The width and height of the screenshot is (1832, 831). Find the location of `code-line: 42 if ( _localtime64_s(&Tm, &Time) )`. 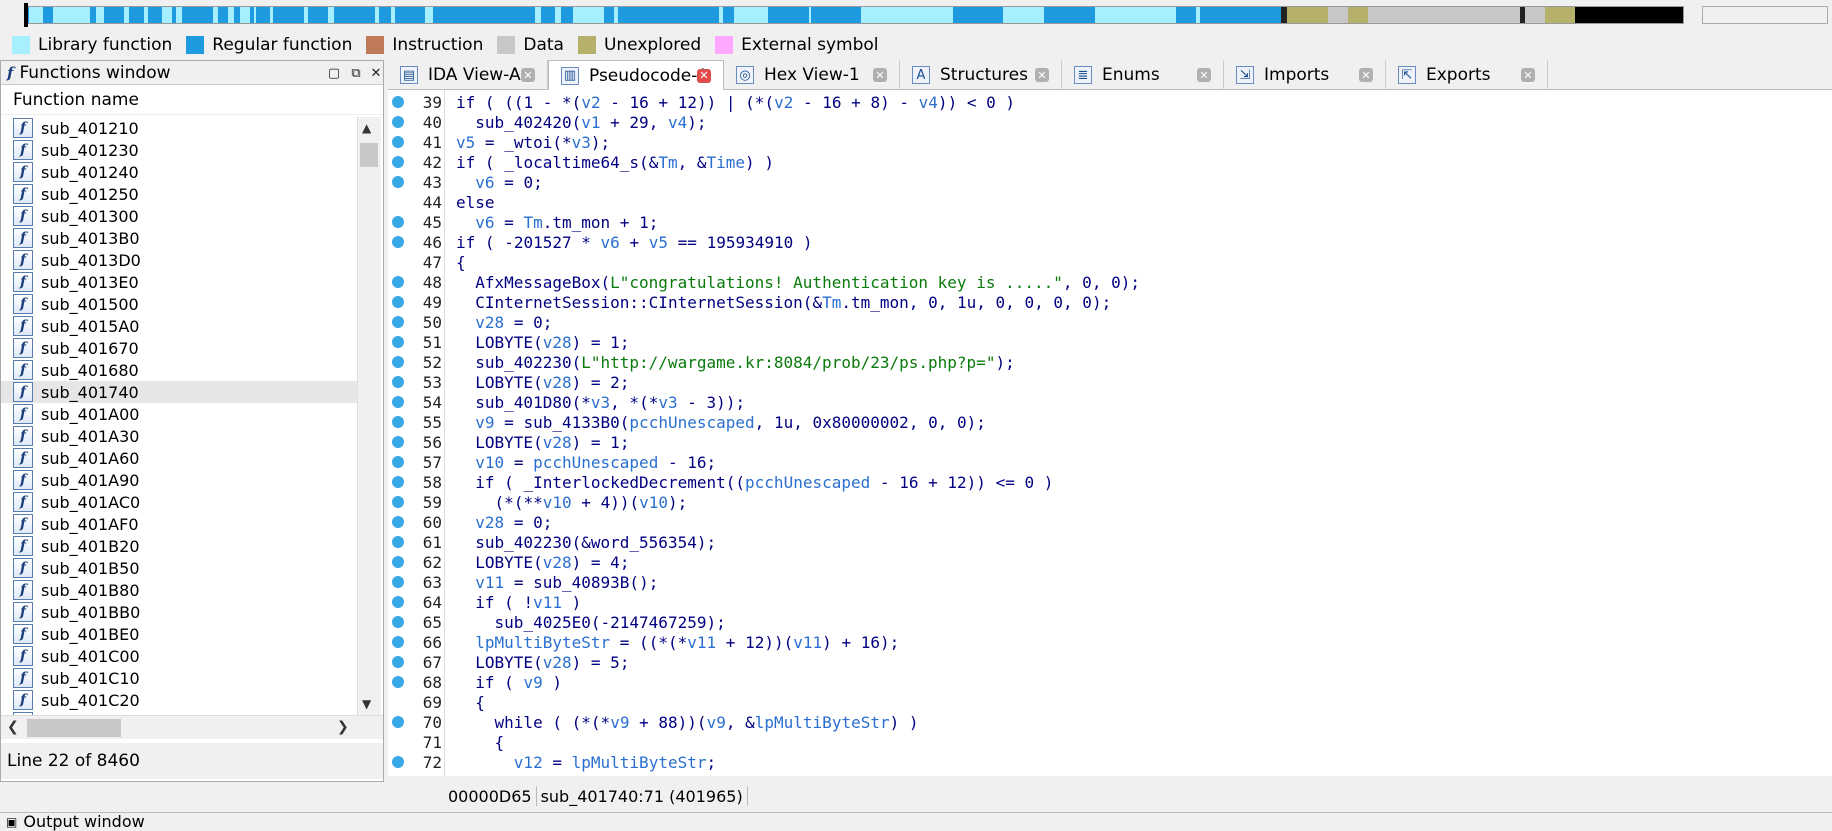

code-line: 42 if ( _localtime64_s(&Tm, &Time) ) is located at coordinates (1110, 162).